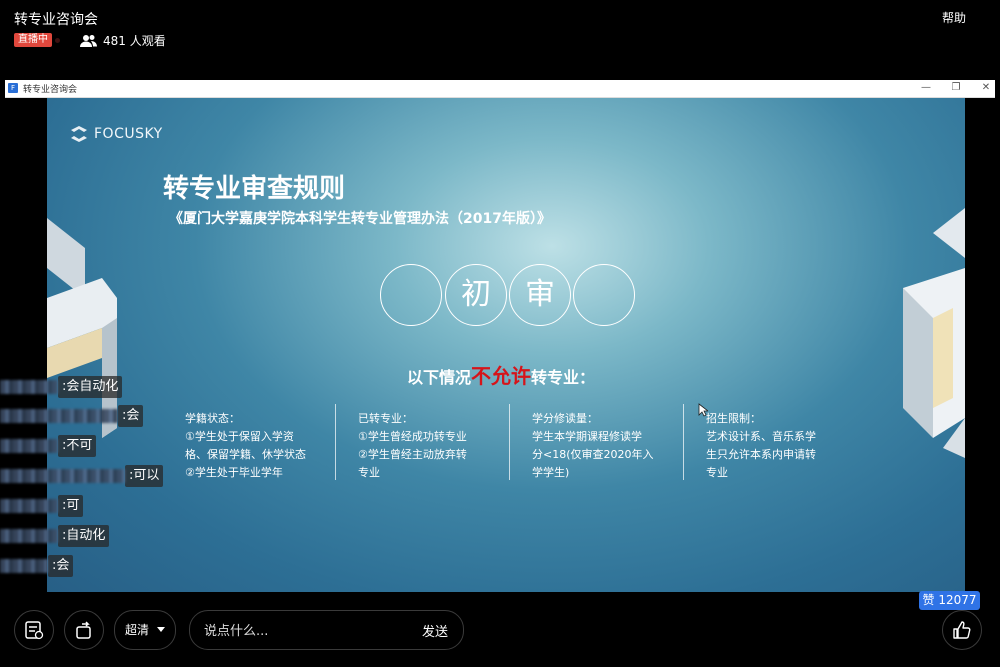  What do you see at coordinates (412, 436) in the screenshot?
I see `column-line: ①学生曾经成功转专业` at bounding box center [412, 436].